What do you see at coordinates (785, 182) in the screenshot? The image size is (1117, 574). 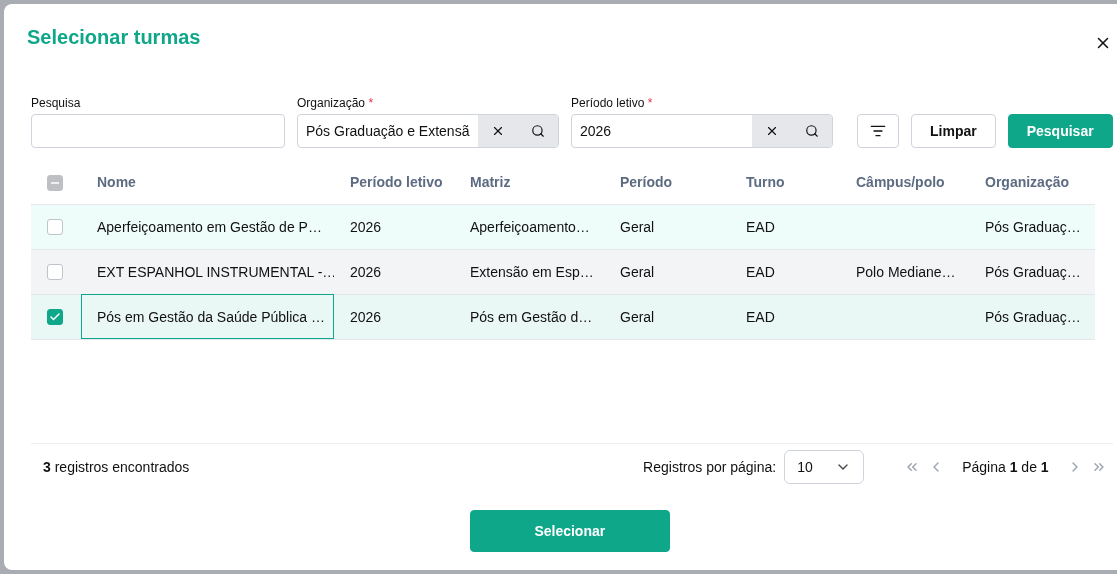 I see `column-header: Turno` at bounding box center [785, 182].